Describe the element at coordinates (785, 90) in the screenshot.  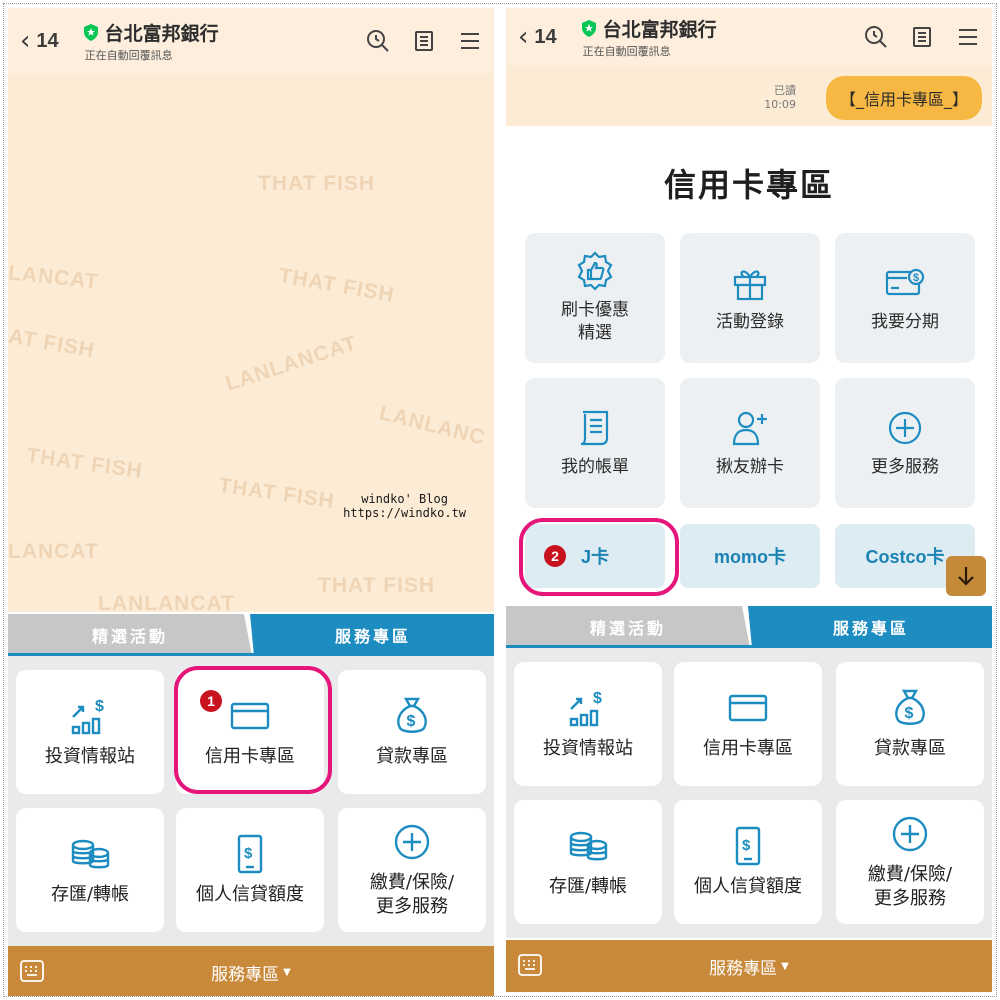
I see `read-receipt: 已讀` at that location.